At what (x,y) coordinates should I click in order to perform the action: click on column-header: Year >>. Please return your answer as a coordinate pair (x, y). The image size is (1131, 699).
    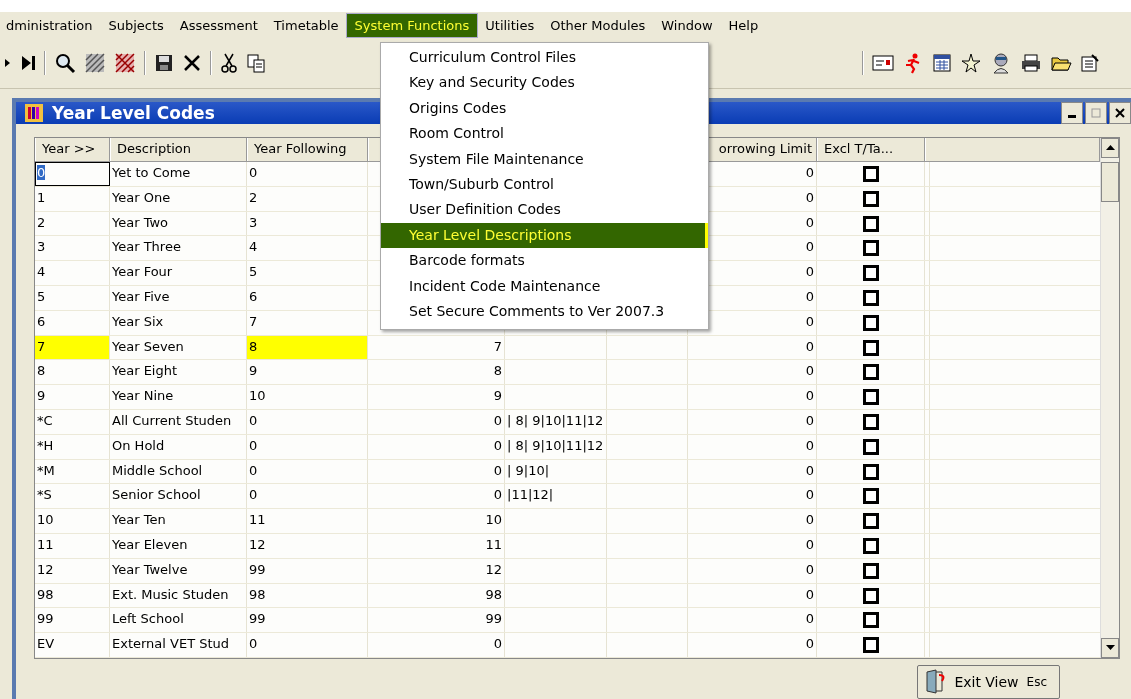
    Looking at the image, I should click on (72, 150).